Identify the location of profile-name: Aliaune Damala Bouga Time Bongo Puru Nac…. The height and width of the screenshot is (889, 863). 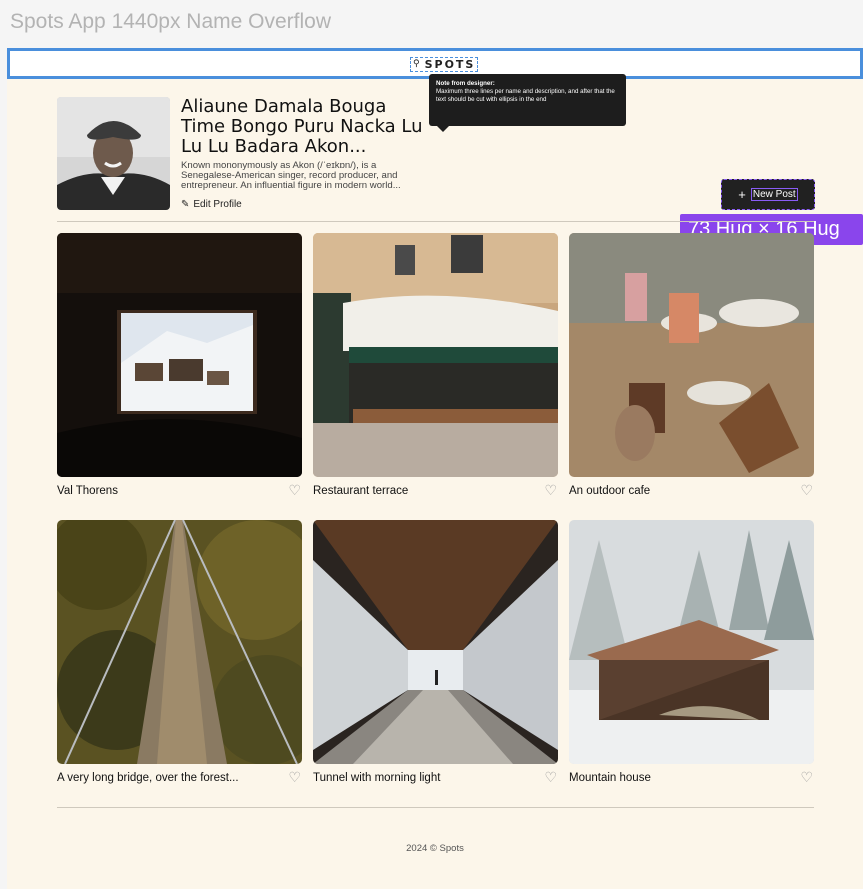
(302, 126).